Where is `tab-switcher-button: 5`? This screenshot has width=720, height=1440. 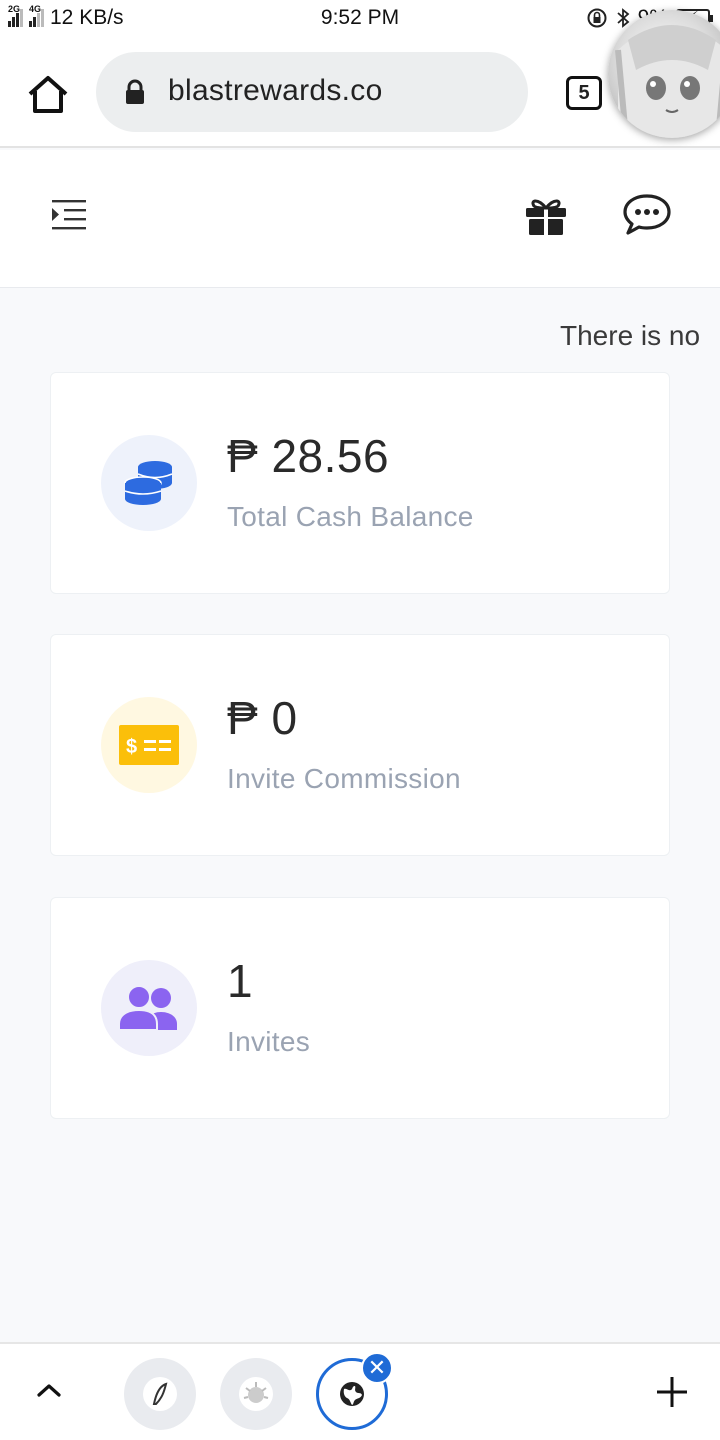
tab-switcher-button: 5 is located at coordinates (584, 93).